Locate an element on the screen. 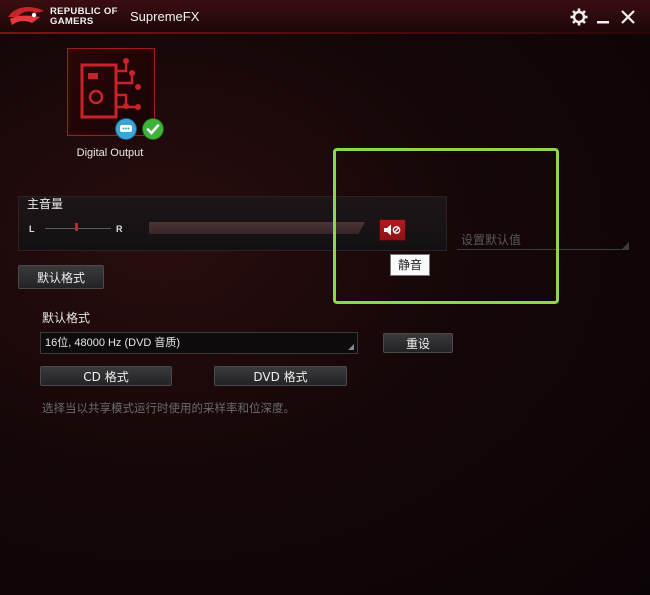 This screenshot has height=595, width=650. app-title: SupremeFX is located at coordinates (165, 16).